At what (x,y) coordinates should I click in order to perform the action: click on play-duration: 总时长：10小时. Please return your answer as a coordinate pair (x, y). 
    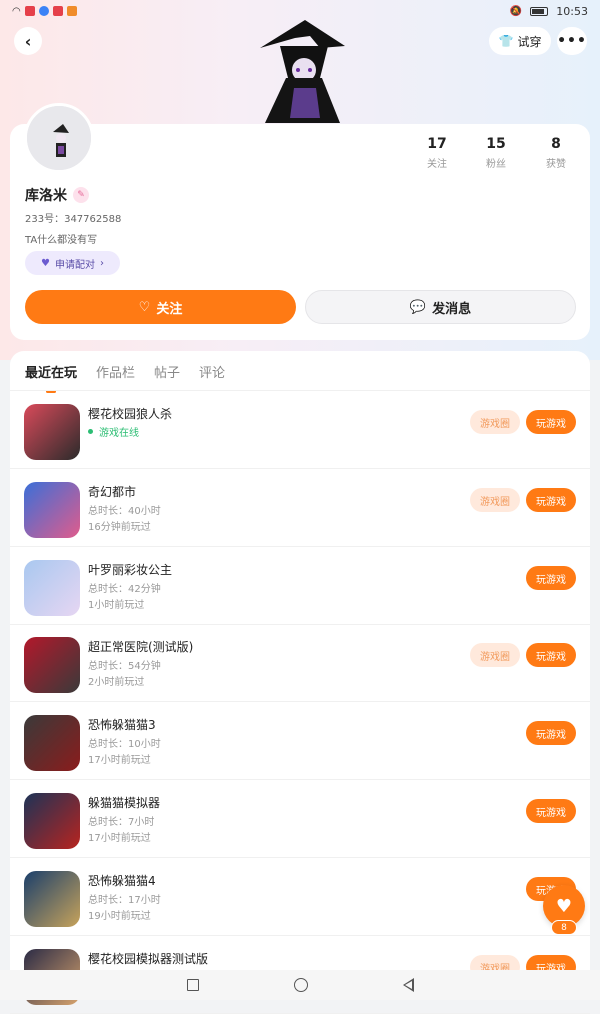
    Looking at the image, I should click on (124, 744).